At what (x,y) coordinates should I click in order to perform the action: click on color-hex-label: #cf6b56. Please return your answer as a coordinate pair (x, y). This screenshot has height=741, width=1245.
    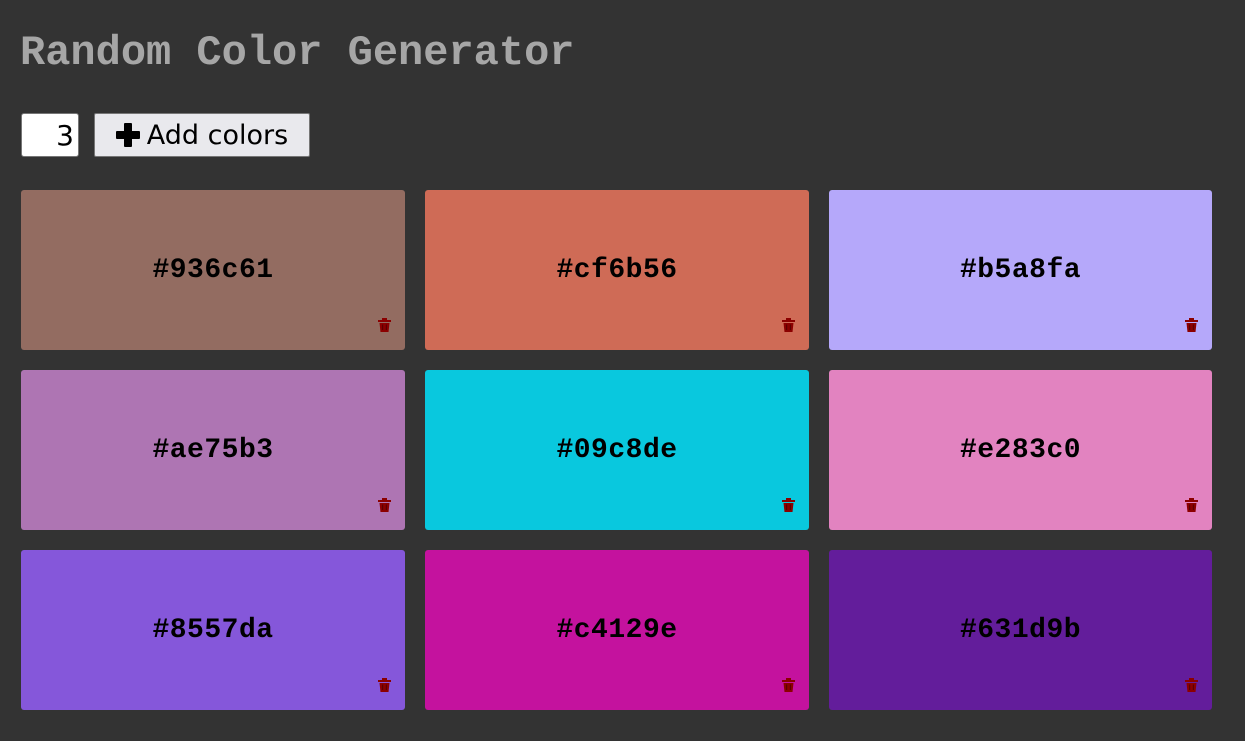
    Looking at the image, I should click on (617, 270).